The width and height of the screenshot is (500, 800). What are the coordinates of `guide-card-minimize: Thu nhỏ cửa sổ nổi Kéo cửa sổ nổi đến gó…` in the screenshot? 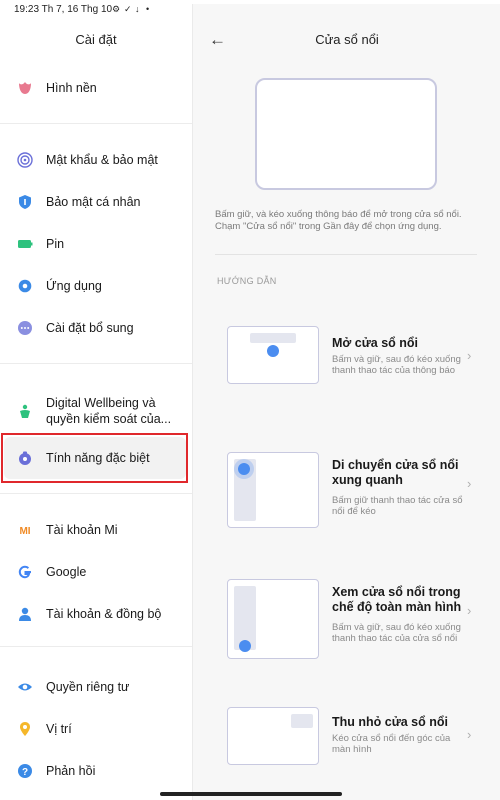 It's located at (346, 738).